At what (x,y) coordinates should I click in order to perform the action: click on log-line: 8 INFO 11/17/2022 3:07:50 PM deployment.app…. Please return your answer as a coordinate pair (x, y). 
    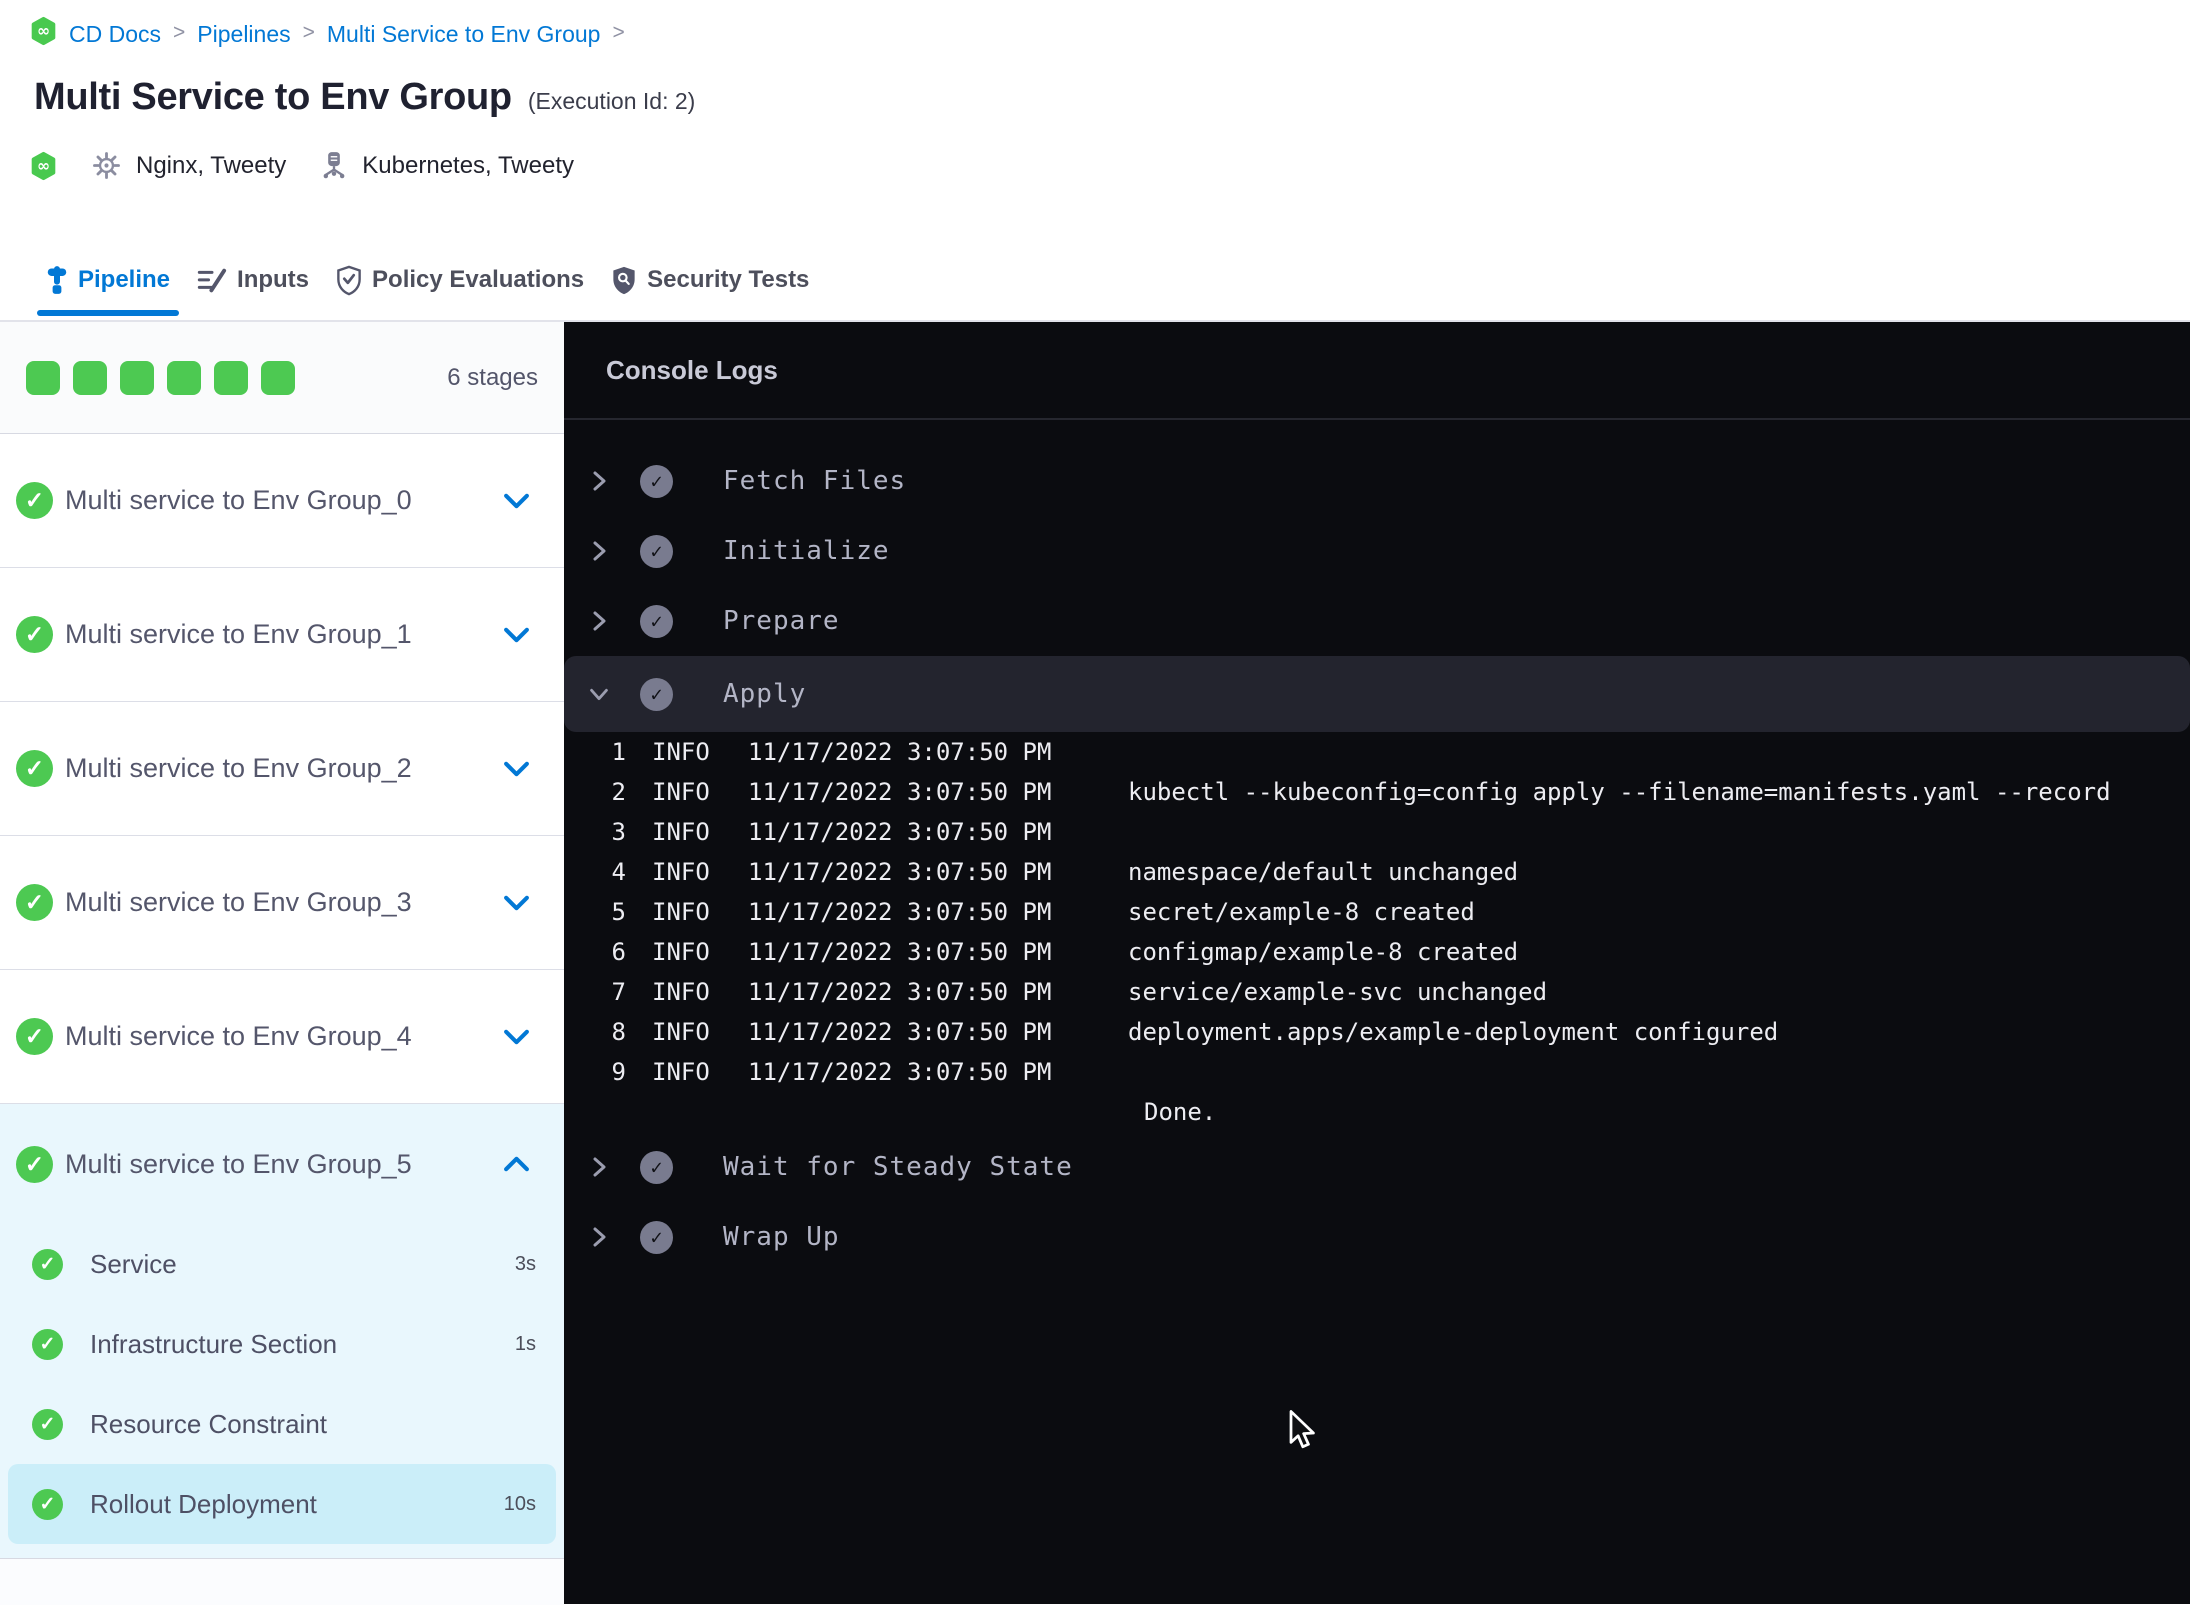
    Looking at the image, I should click on (1377, 1032).